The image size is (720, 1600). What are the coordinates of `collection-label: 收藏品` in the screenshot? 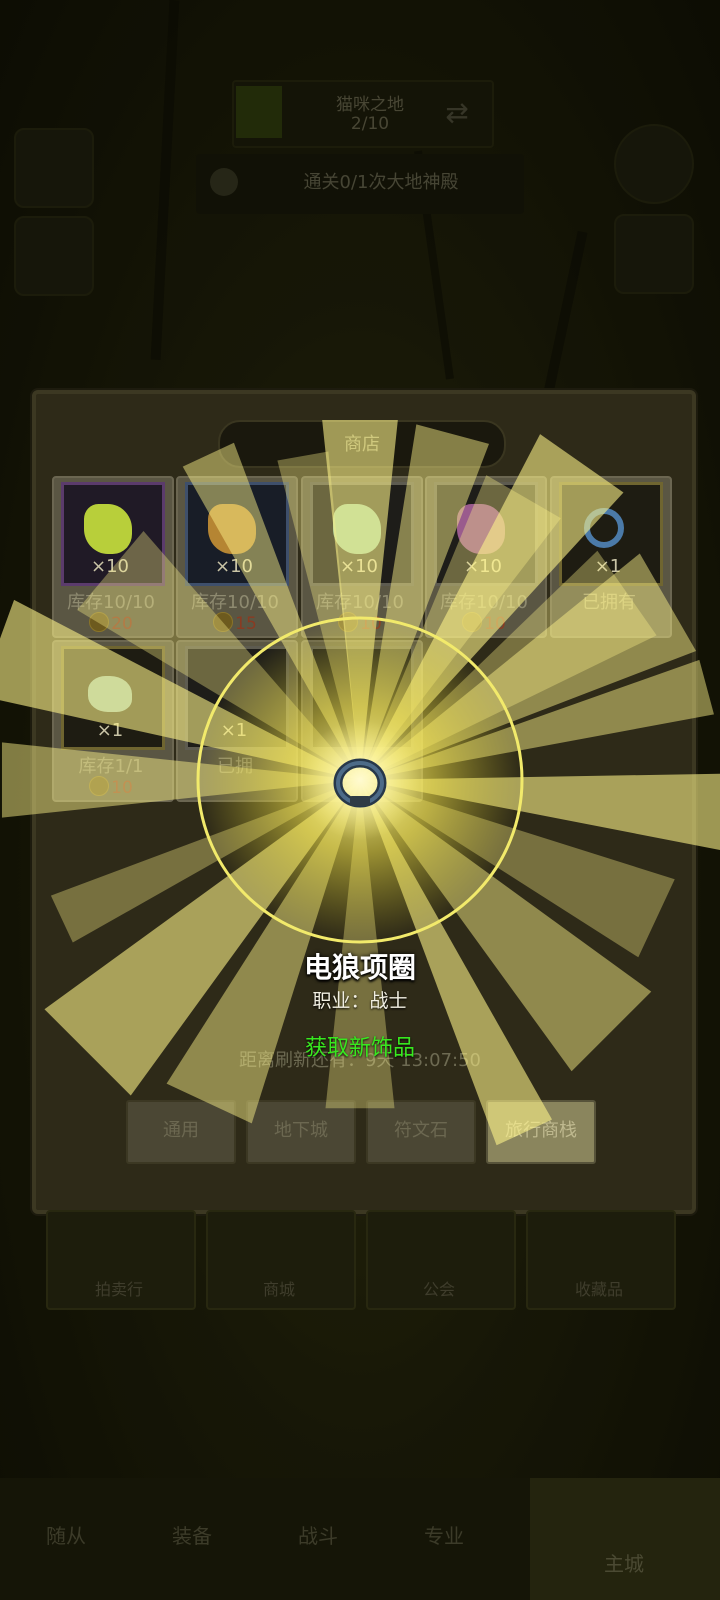 It's located at (598, 1289).